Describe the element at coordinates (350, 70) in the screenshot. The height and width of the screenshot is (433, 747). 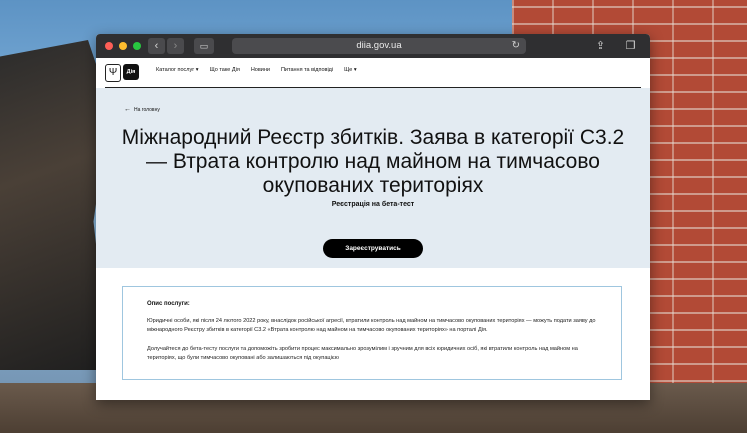
I see `nav-item-more: Ще ▾` at that location.